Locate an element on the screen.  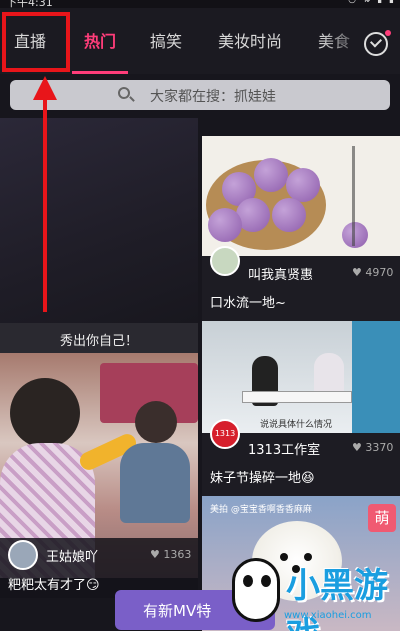
like-count-value: 4970 is located at coordinates (379, 272).